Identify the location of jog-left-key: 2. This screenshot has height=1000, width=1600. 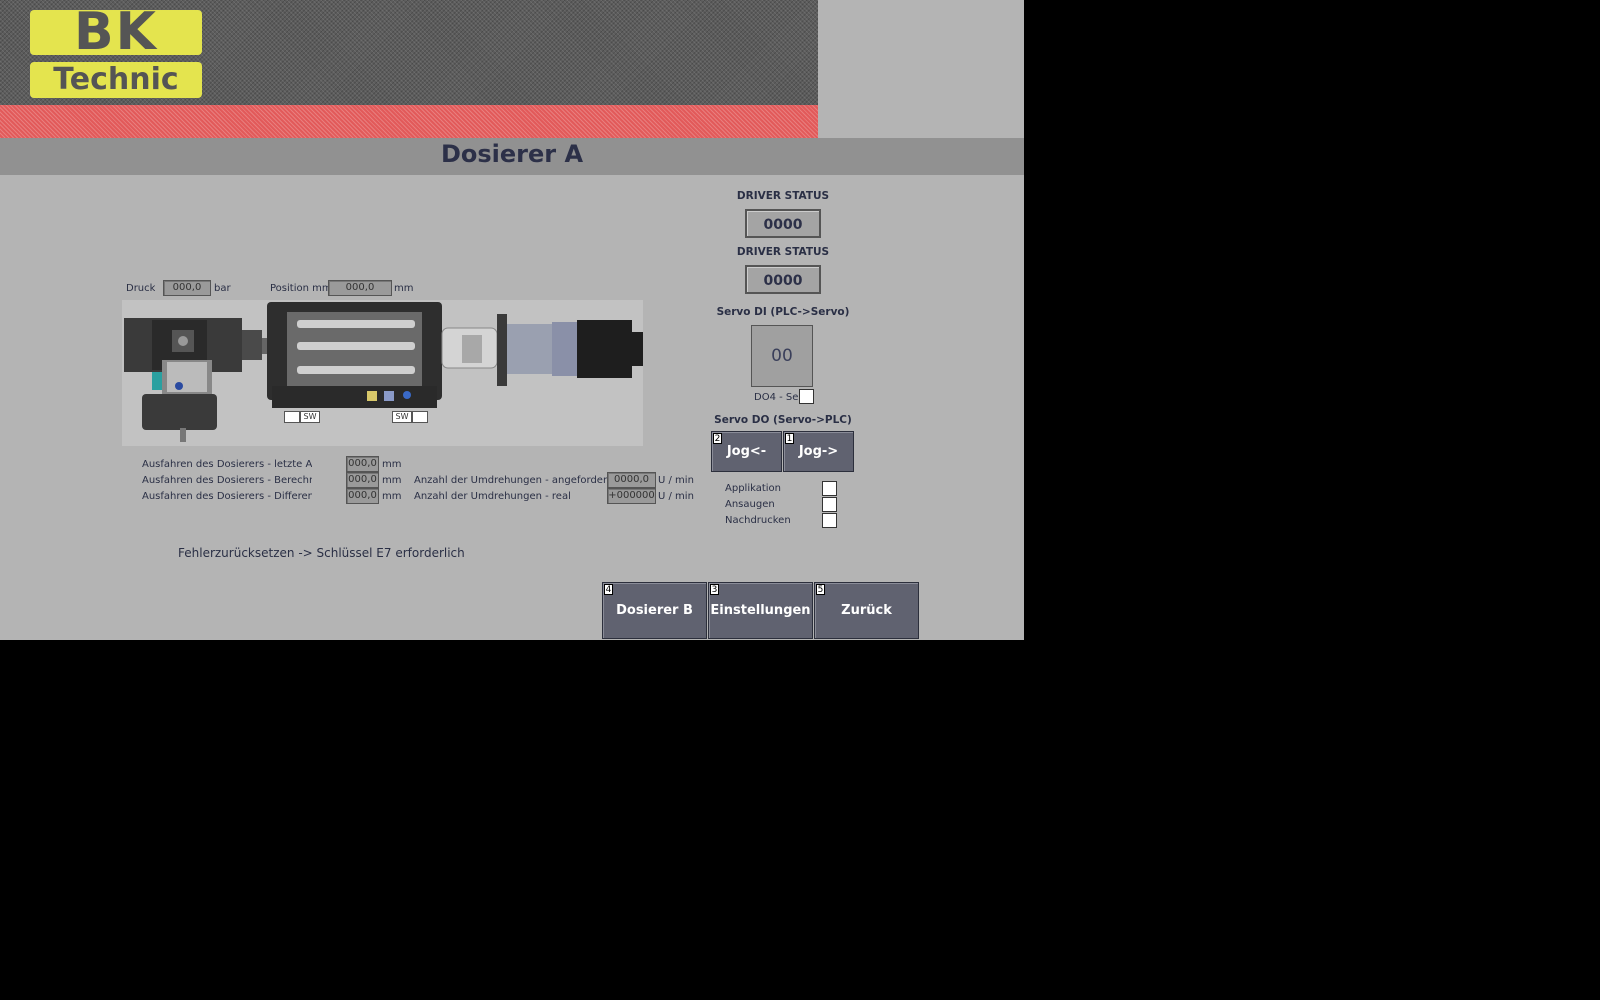
(717, 438).